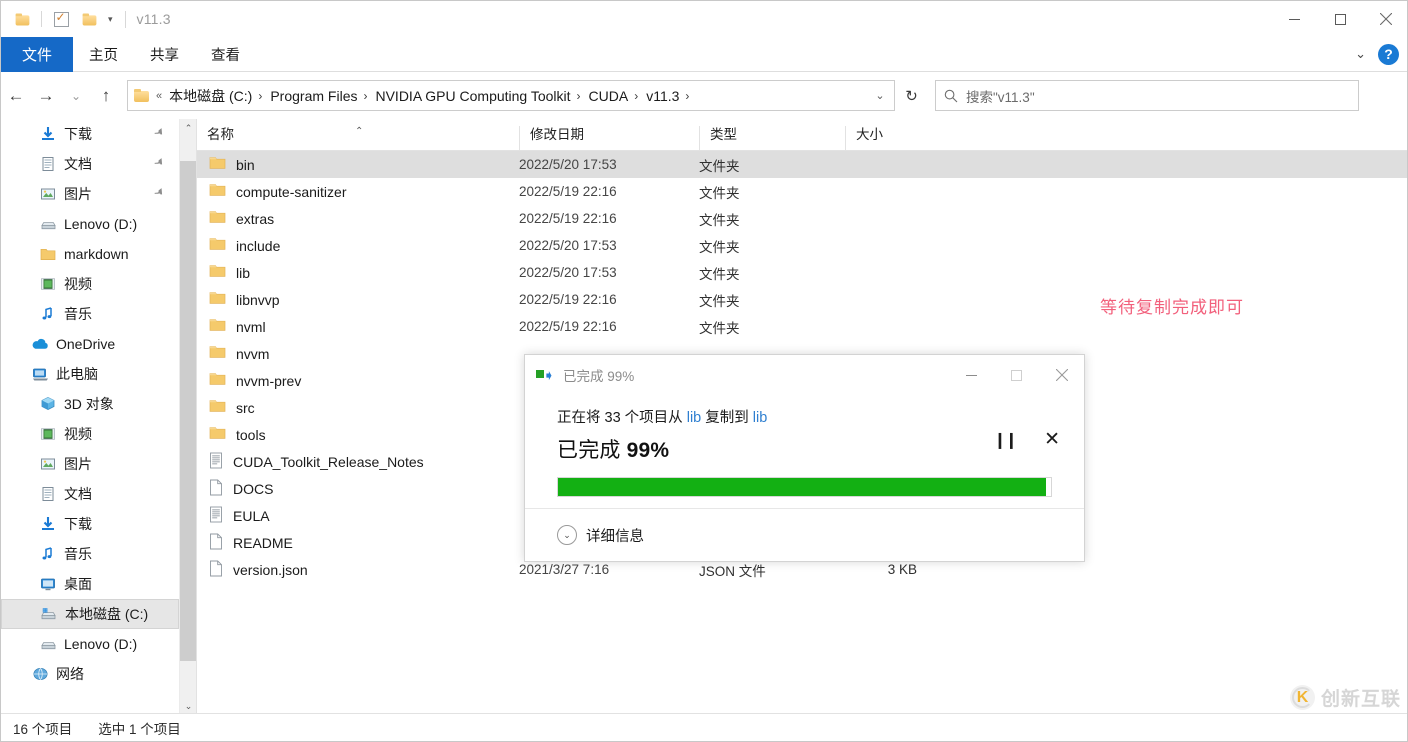  Describe the element at coordinates (358, 245) in the screenshot. I see `file-name-cell: include` at that location.